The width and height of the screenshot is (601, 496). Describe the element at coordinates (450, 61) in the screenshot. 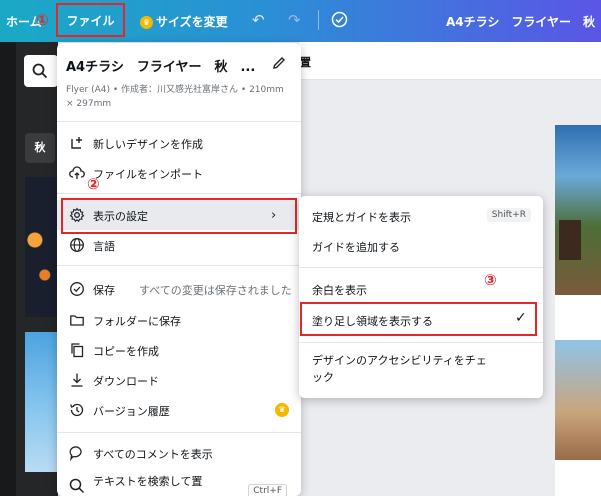

I see `context-toolbar` at that location.